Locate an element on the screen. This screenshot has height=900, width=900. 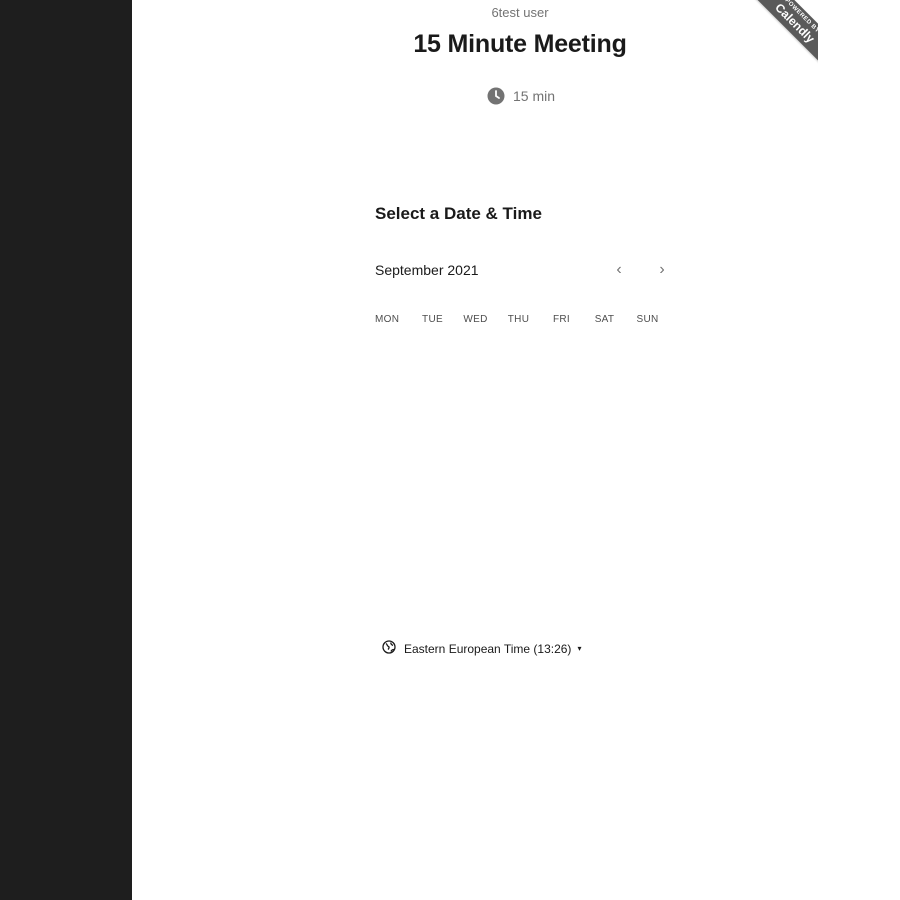
event-duration: 15 min is located at coordinates (521, 96).